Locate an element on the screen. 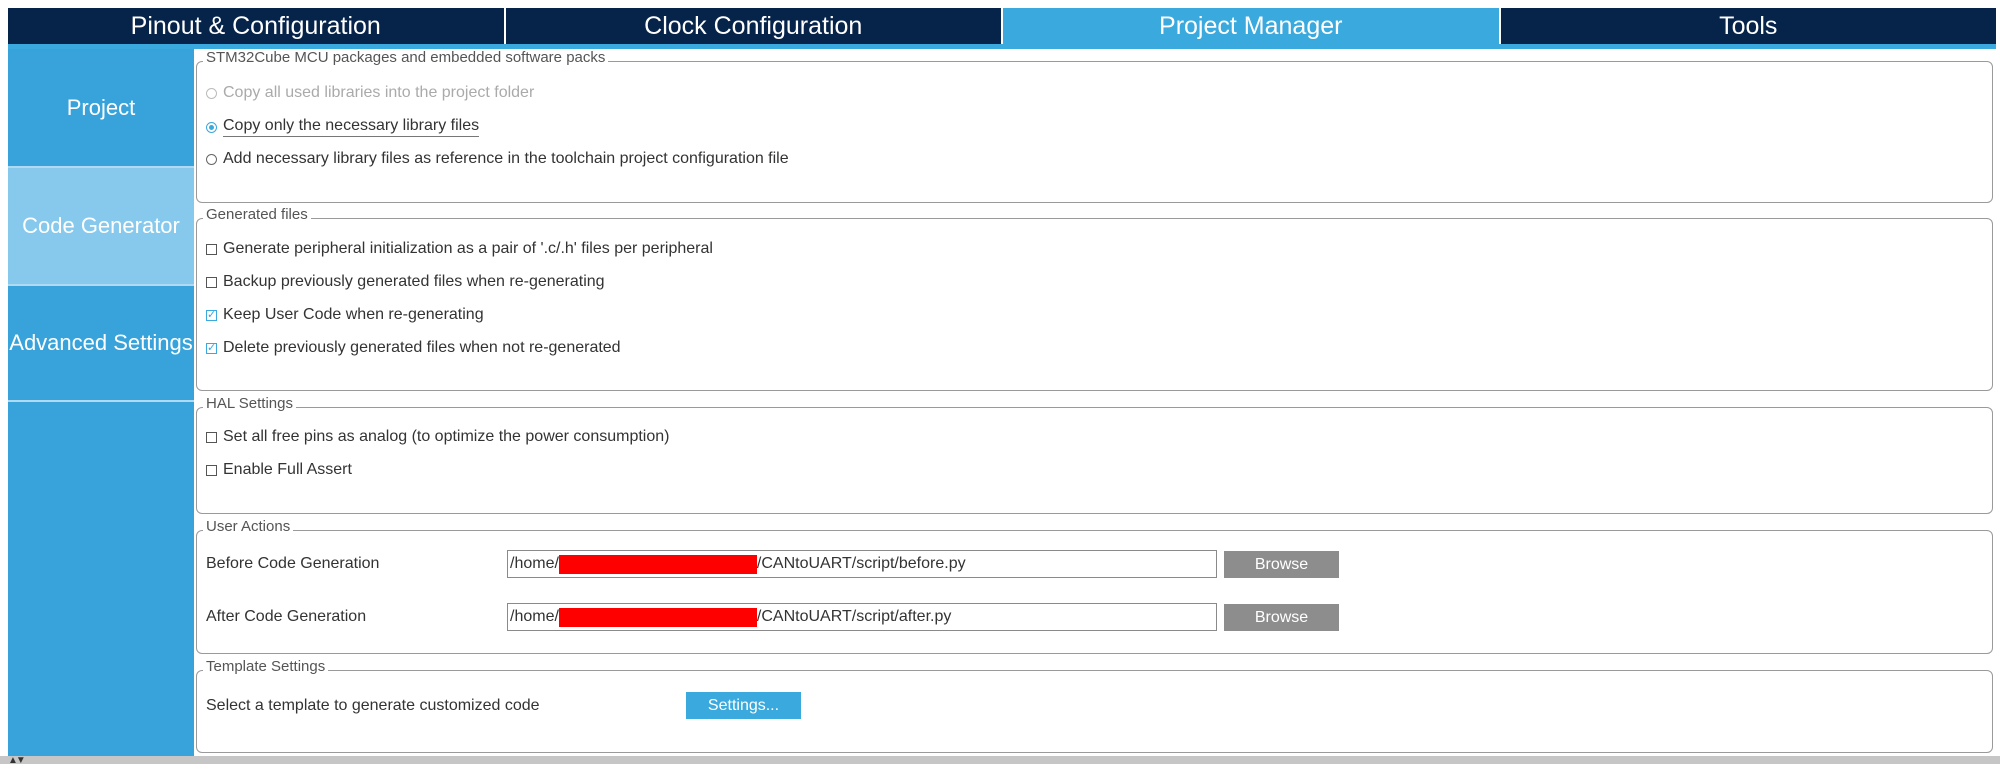  after-generation-path-input: /home/ /CANtoUART/script/after.py is located at coordinates (862, 617).